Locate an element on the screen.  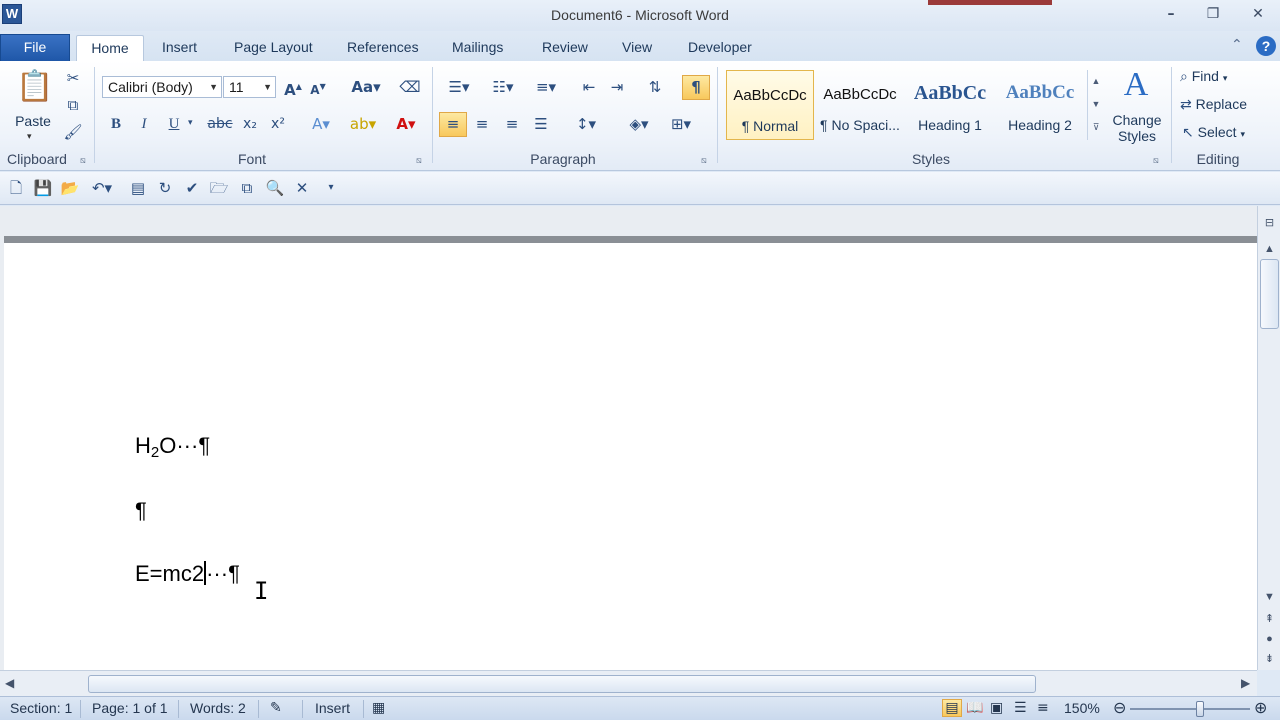
style-heading-2: AaBbCc Heading 2 is located at coordinates (1040, 105).